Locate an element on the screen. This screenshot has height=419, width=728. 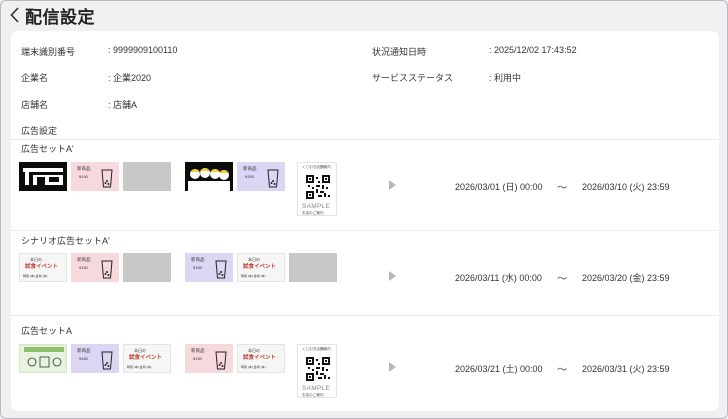
workers-image is located at coordinates (209, 176).